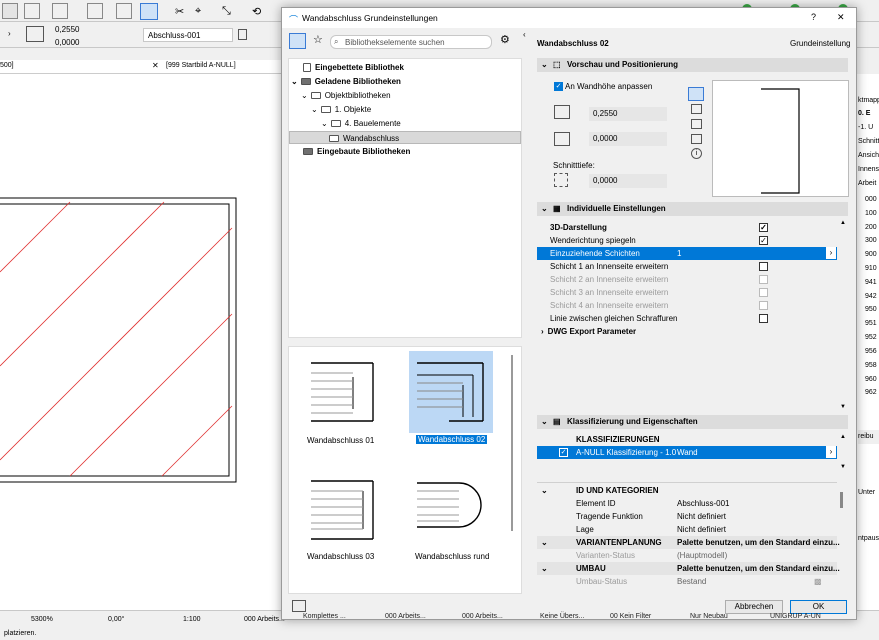  I want to click on param-row-dwg: › DWG Export Parameter, so click(687, 331).